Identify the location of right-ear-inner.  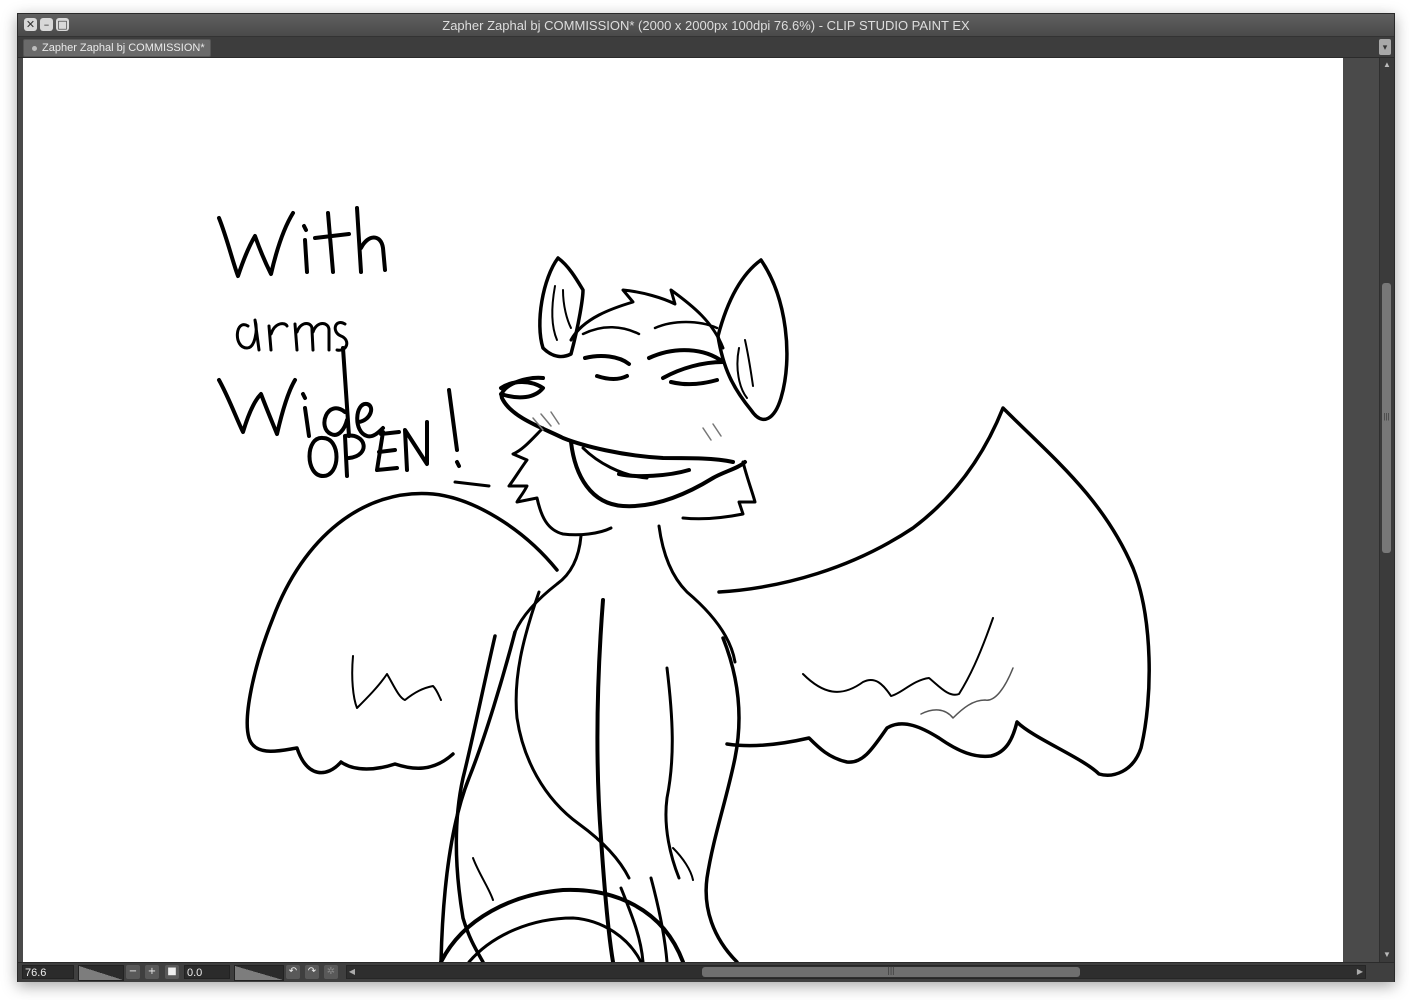
(745, 369).